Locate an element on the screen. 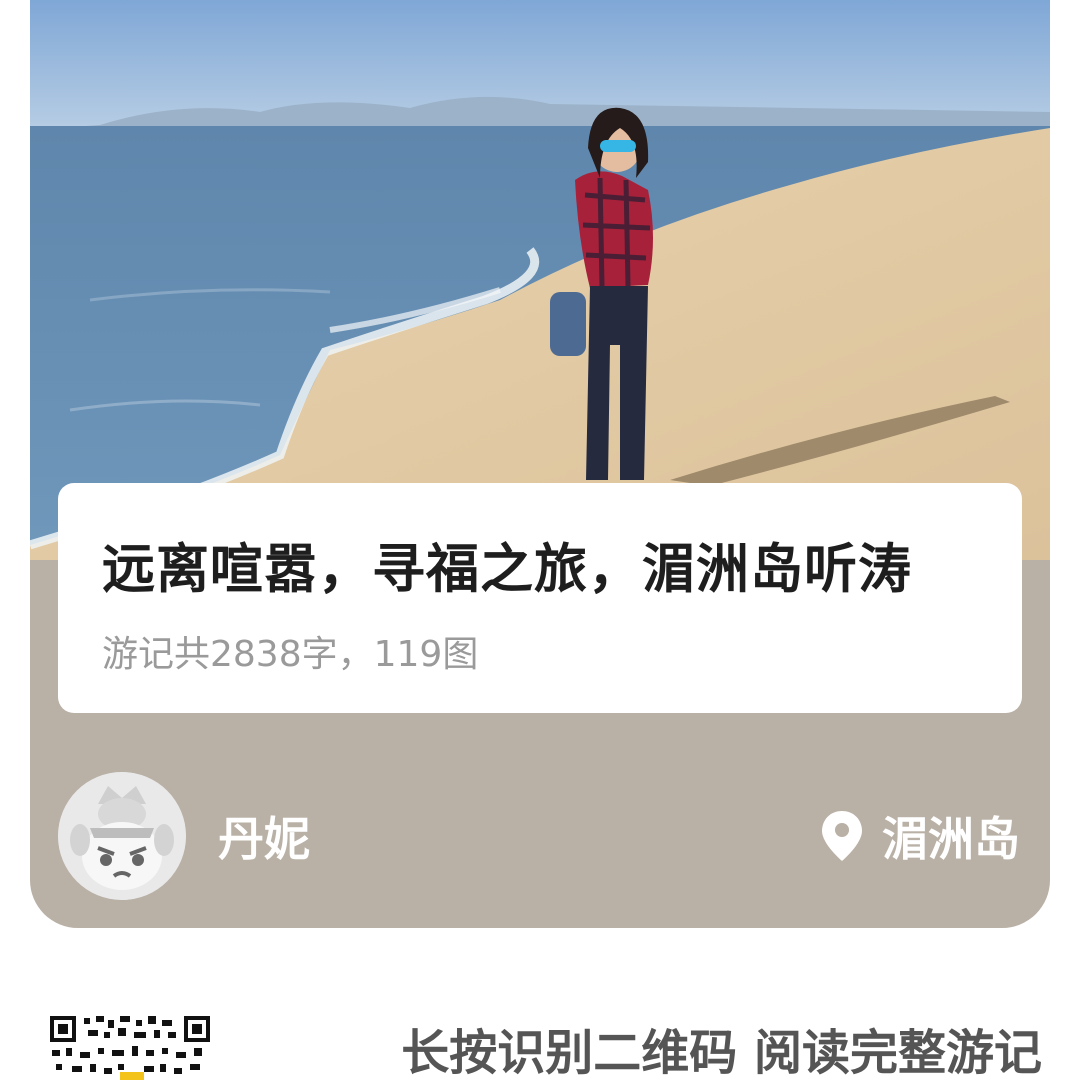  post-title: 远离喧嚣，寻福之旅，湄洲岛听涛 is located at coordinates (507, 569).